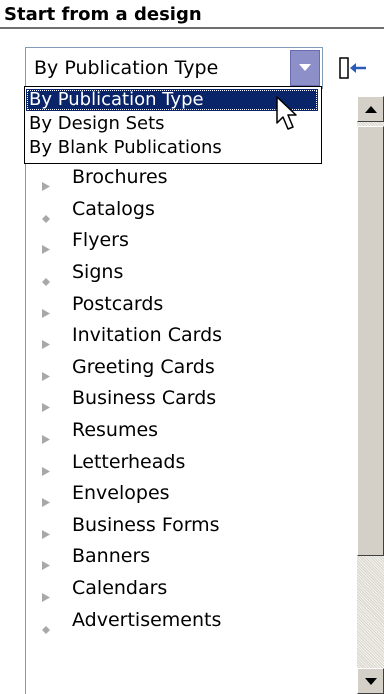 This screenshot has width=384, height=694. What do you see at coordinates (191, 210) in the screenshot?
I see `list-item: Catalogs` at bounding box center [191, 210].